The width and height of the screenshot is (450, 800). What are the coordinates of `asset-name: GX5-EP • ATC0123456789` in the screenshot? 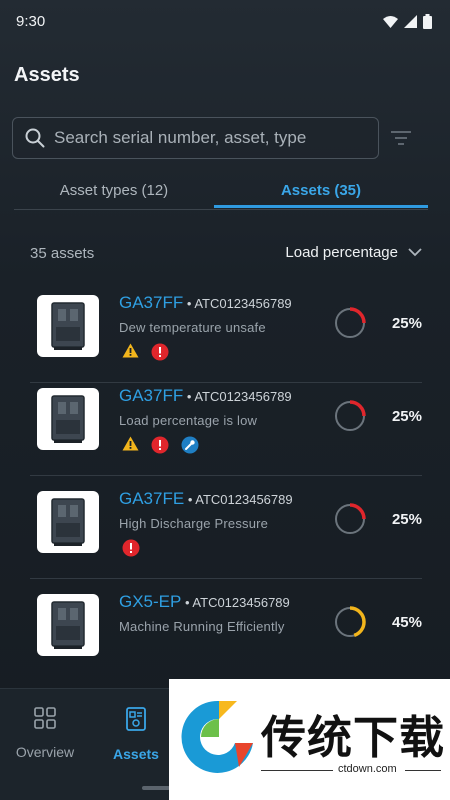 It's located at (204, 602).